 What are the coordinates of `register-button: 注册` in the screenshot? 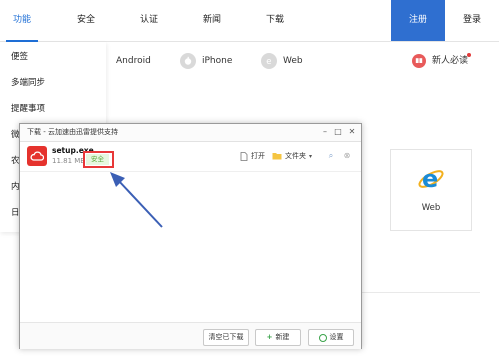 It's located at (418, 20).